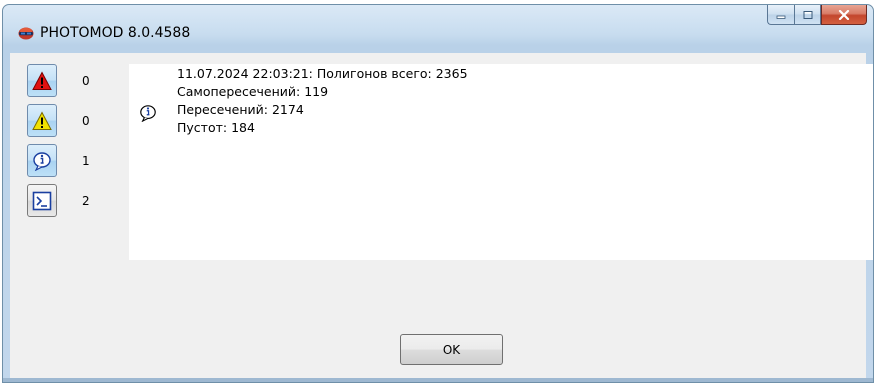  I want to click on photomod-logo-icon, so click(26, 33).